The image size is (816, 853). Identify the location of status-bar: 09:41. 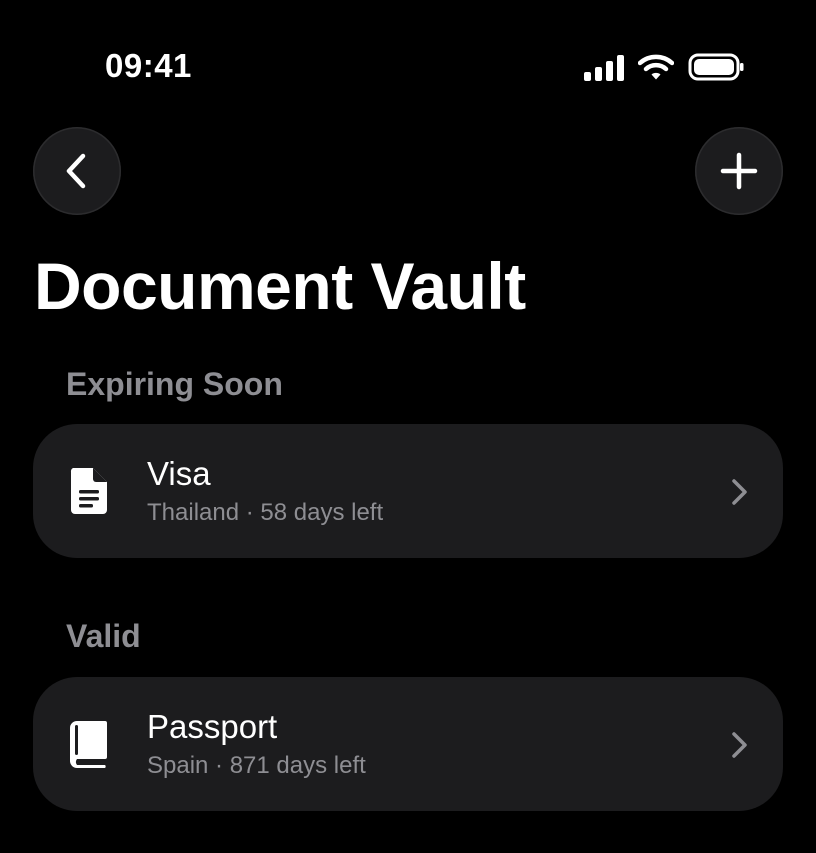
(408, 60).